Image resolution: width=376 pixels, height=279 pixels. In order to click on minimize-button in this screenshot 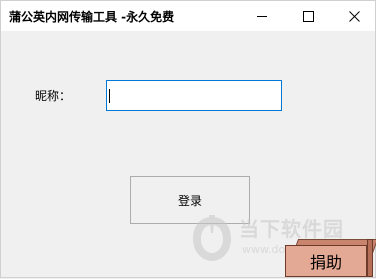, I will do `click(262, 16)`.